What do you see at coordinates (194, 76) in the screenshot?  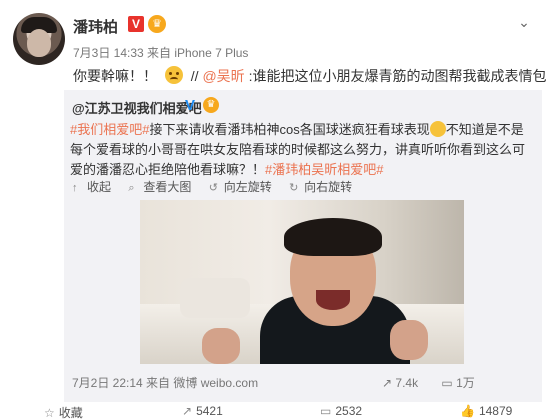 I see `post-text-slashes: //` at bounding box center [194, 76].